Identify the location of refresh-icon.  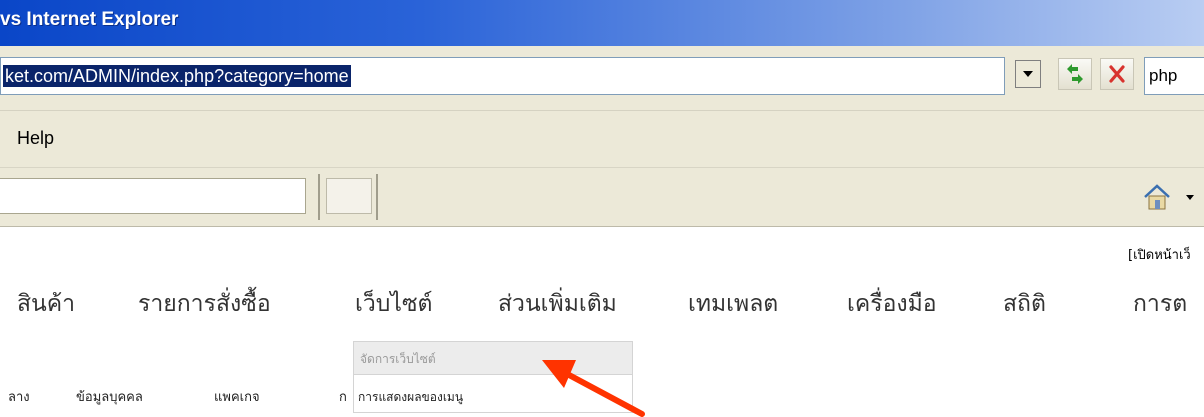
(1075, 74).